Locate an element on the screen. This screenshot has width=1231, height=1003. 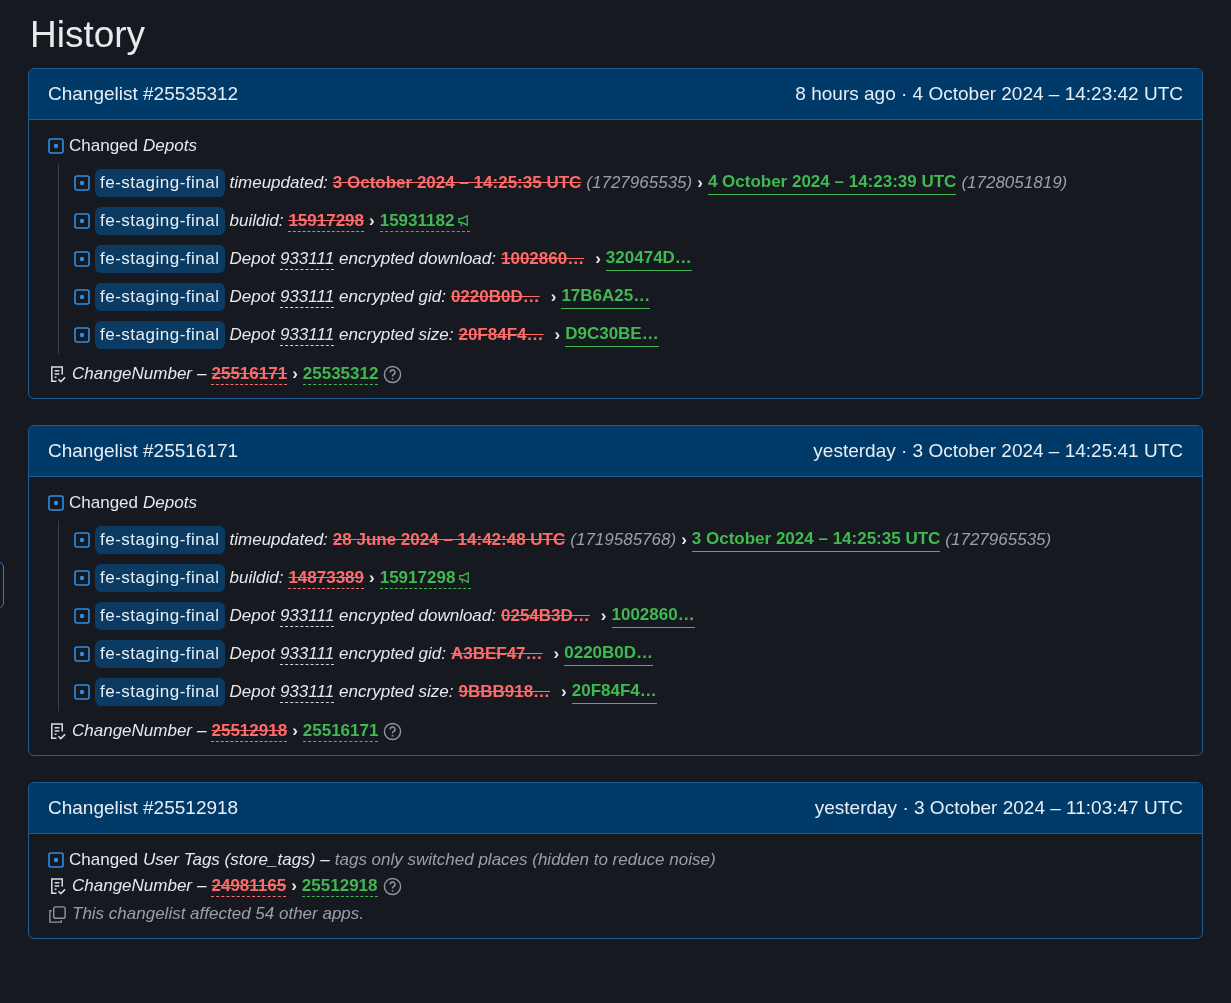
new-value: 25516171 is located at coordinates (340, 731).